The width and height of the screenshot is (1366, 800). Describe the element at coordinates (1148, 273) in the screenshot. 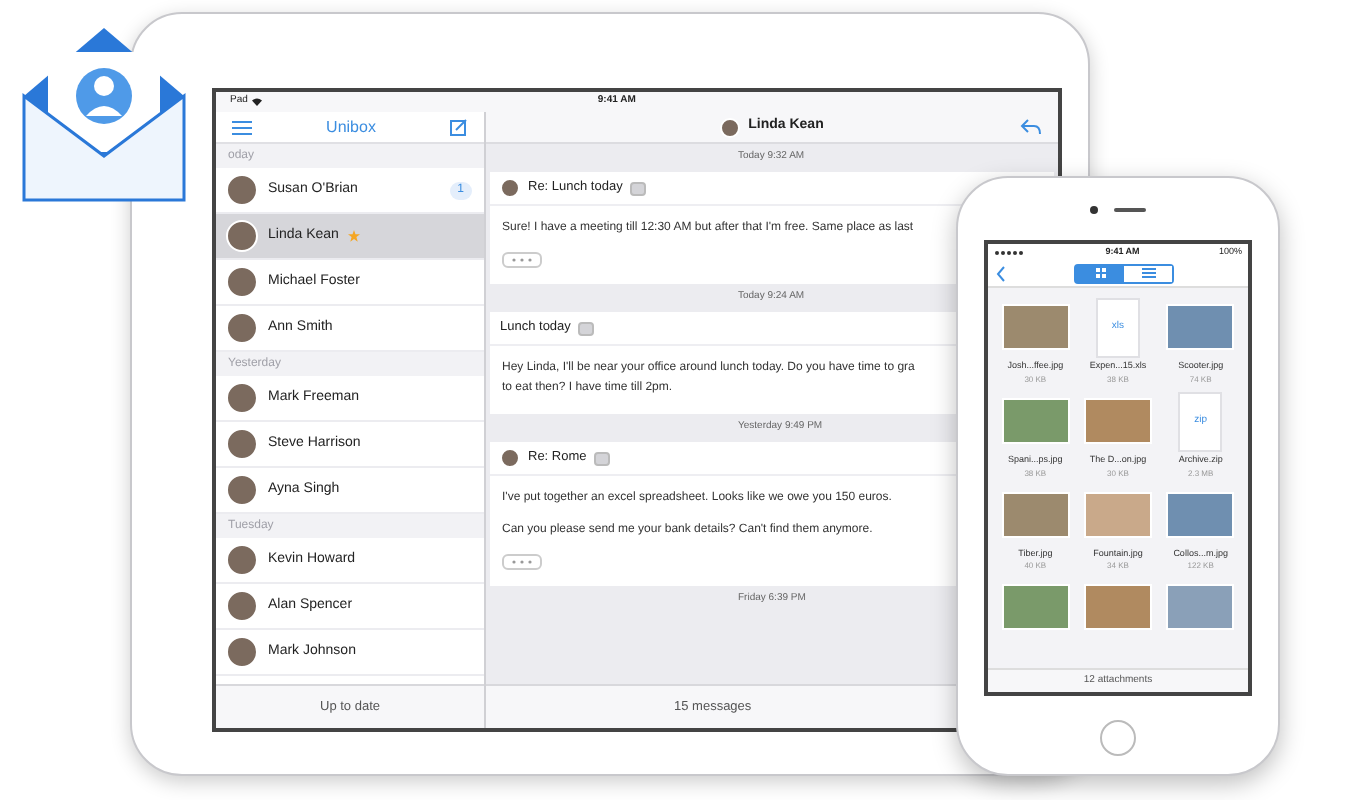

I see `list-icon` at that location.